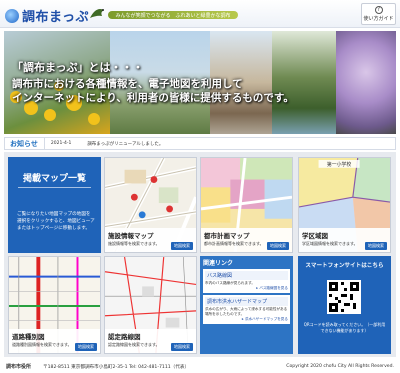 The image size is (400, 373). I want to click on bus-route-label: バス路線図, so click(246, 275).